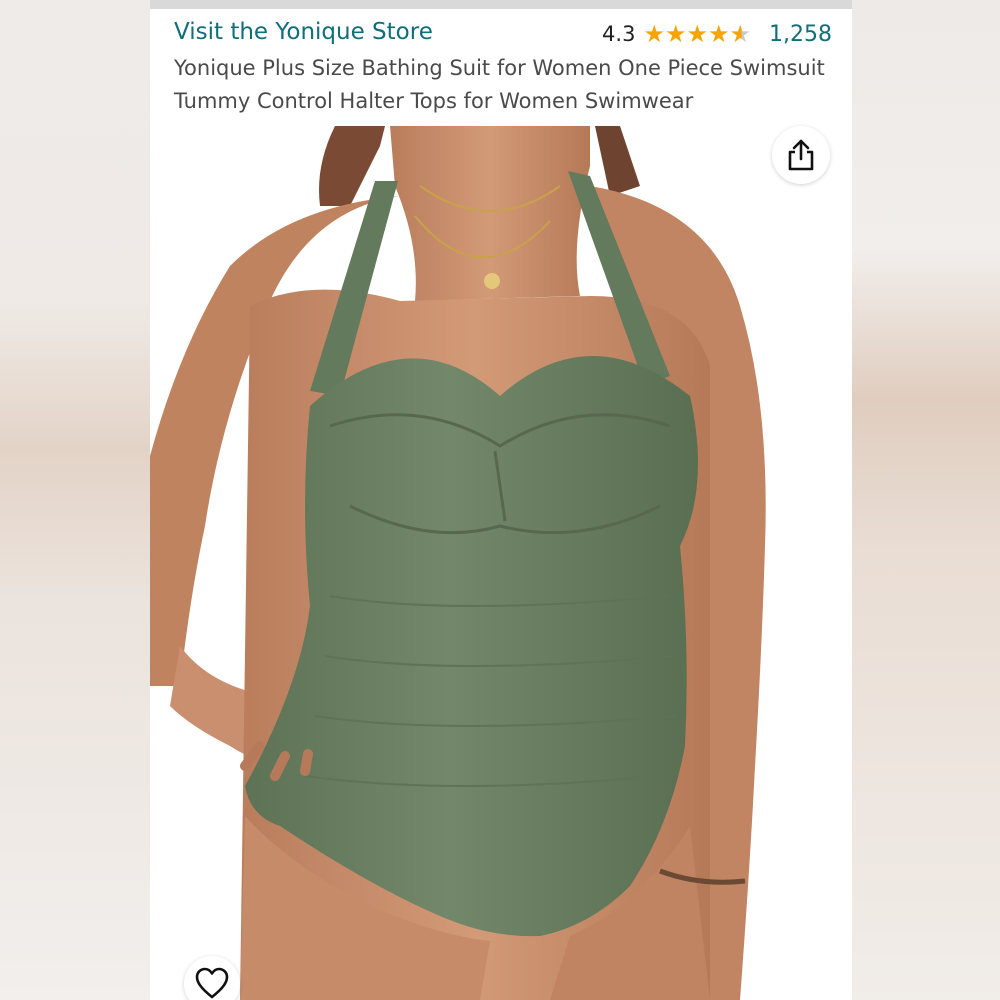  I want to click on background-right, so click(926, 500).